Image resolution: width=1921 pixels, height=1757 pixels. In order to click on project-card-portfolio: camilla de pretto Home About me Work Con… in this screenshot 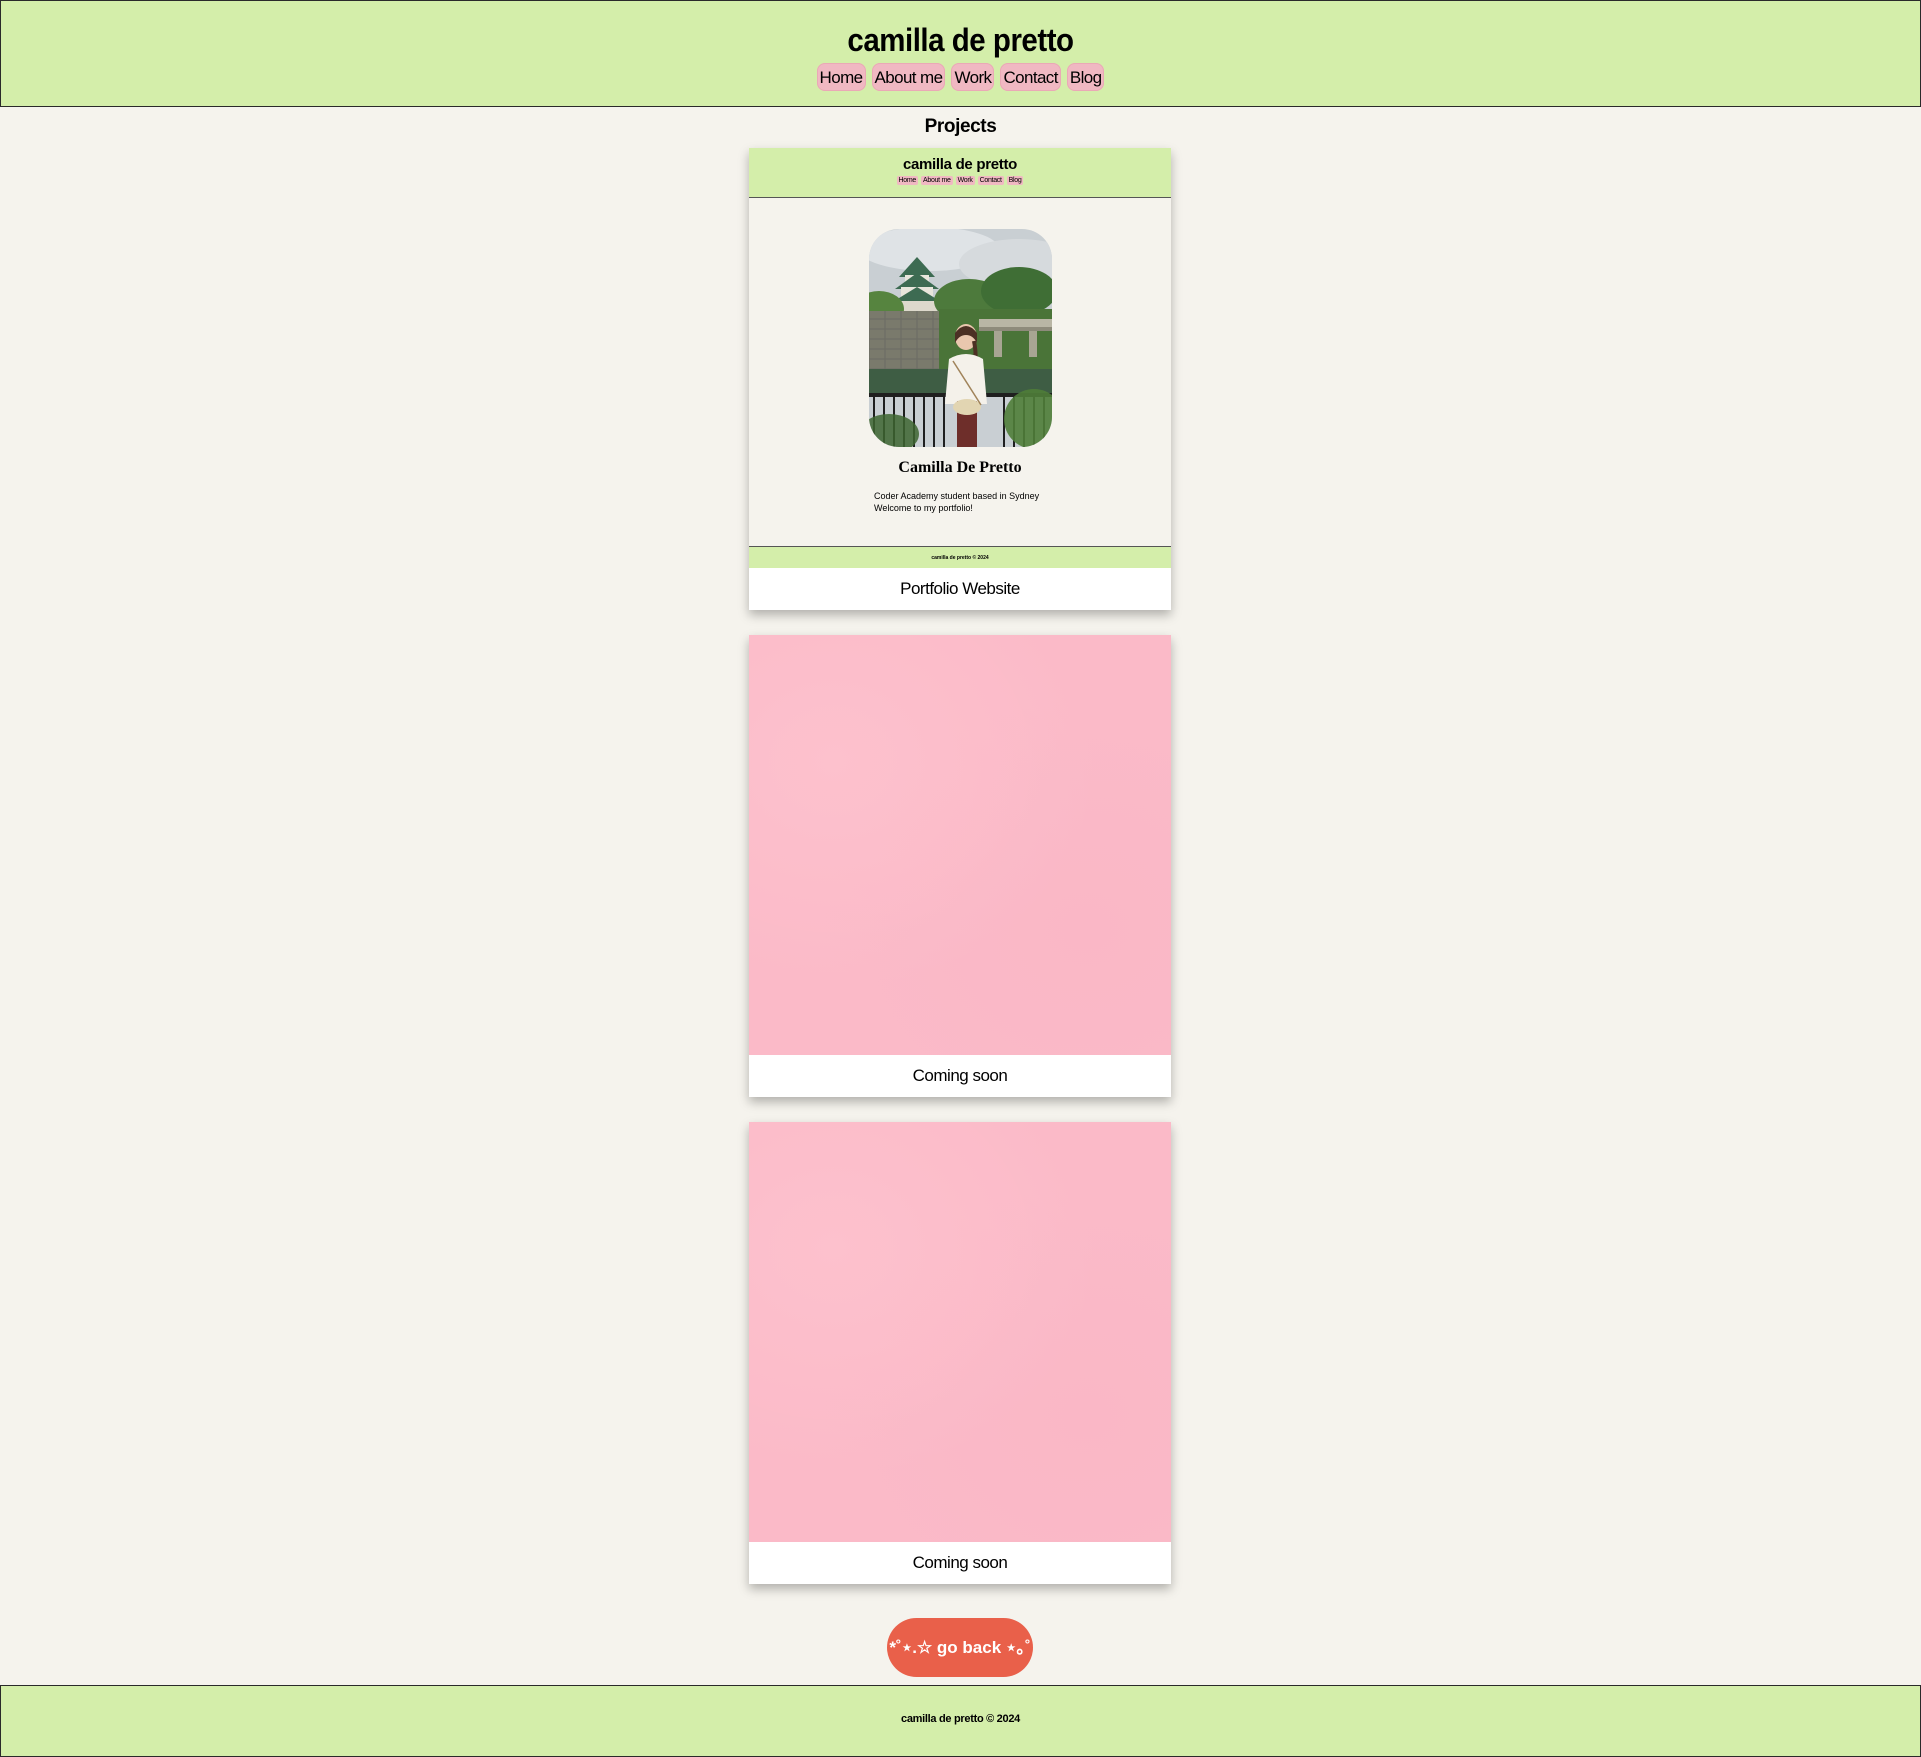, I will do `click(960, 379)`.